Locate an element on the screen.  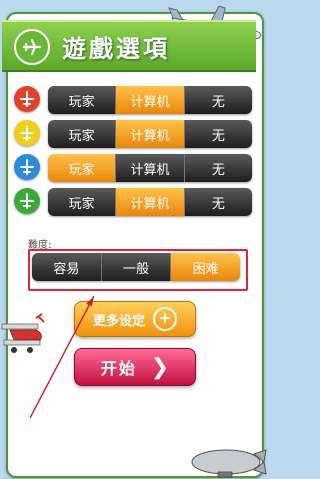
decorative-biplane is located at coordinates (23, 333).